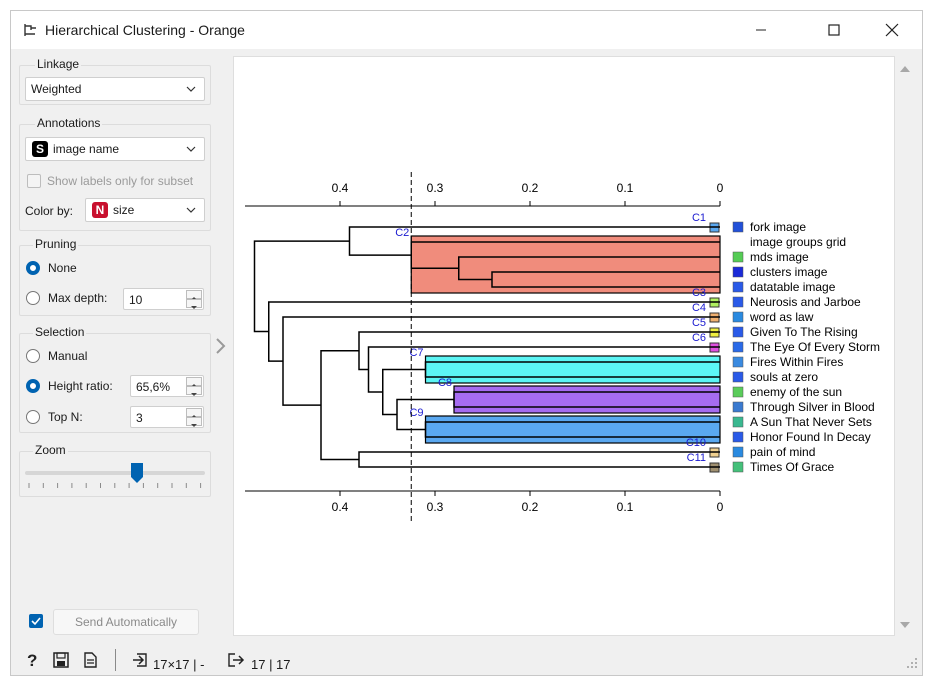  I want to click on height-ratio-label: Height ratio:, so click(80, 386).